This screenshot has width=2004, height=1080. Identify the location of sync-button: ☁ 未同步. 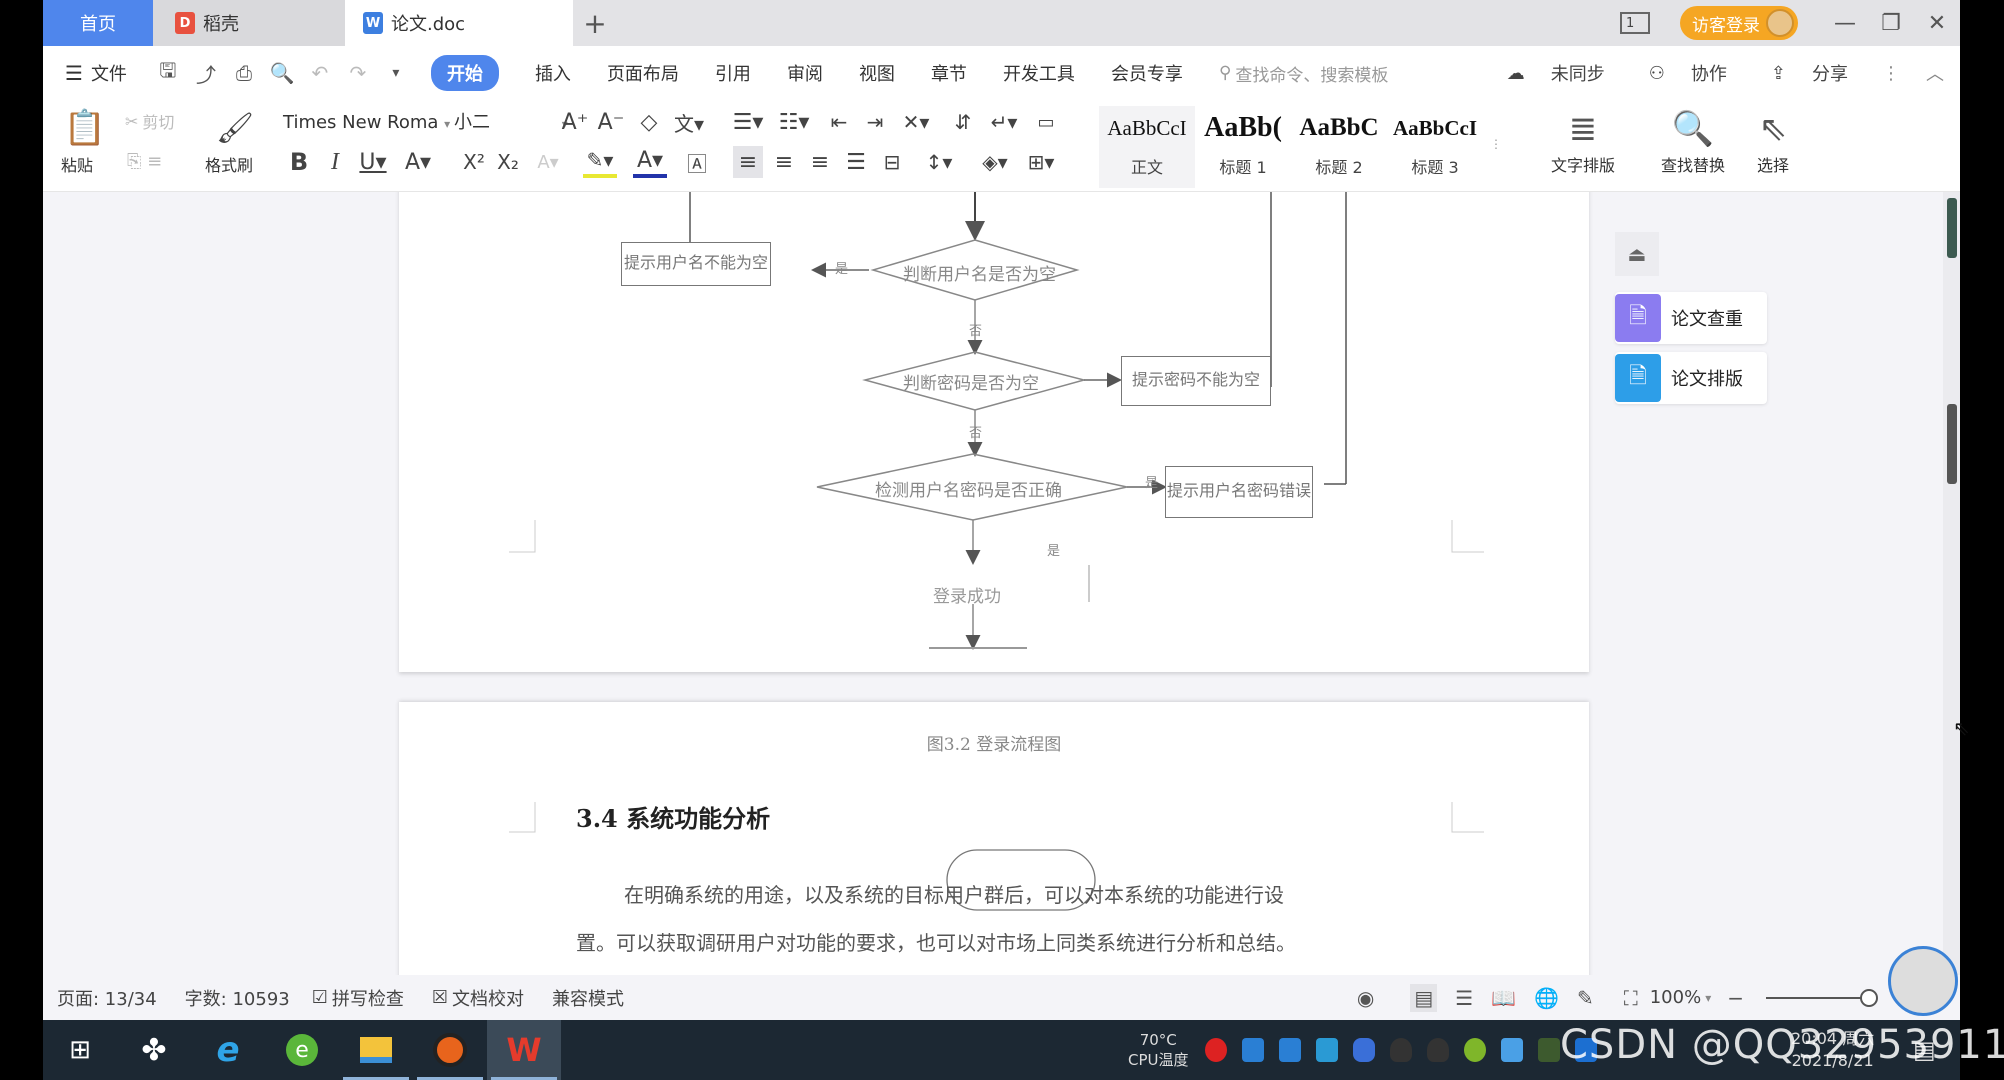
(1545, 73).